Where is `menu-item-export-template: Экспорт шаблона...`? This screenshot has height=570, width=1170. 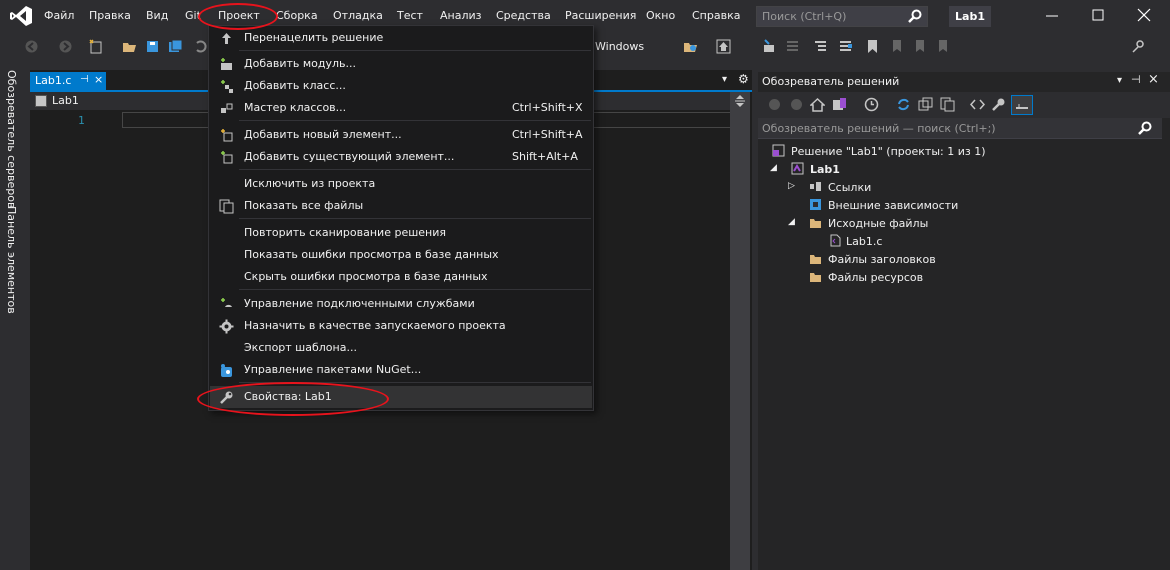
menu-item-export-template: Экспорт шаблона... is located at coordinates (401, 348).